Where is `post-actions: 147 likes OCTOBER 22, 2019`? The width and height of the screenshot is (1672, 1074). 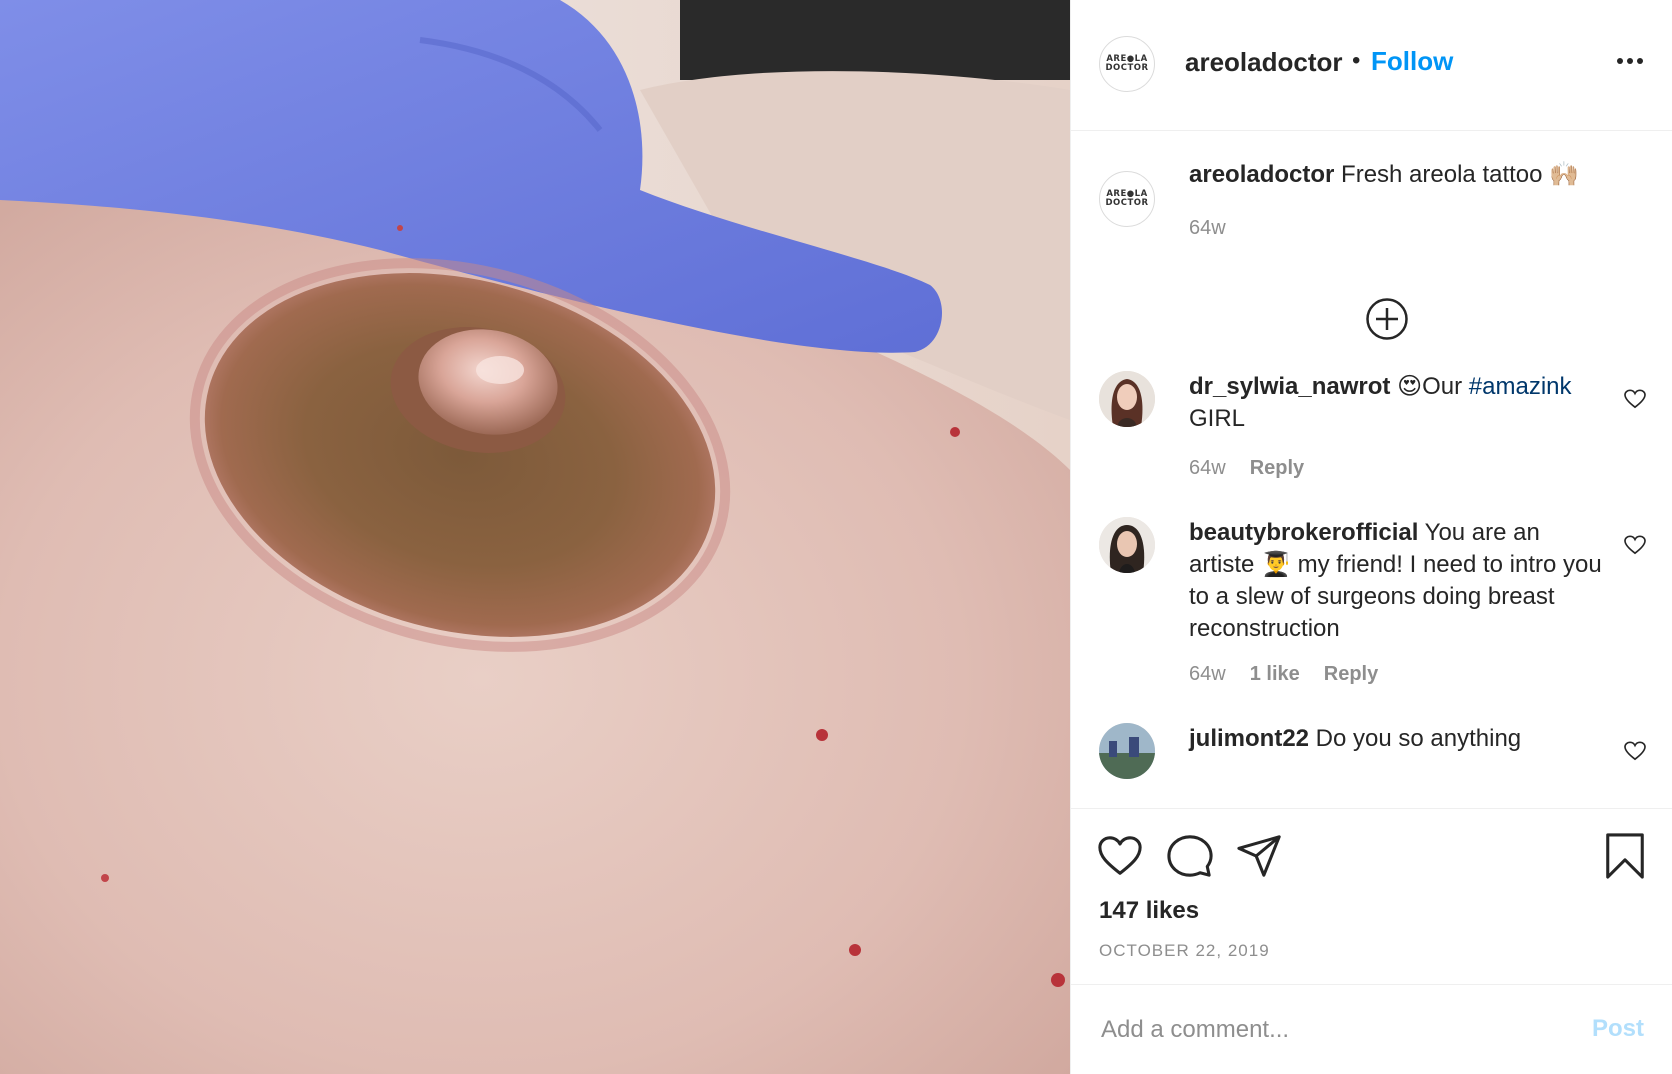
post-actions: 147 likes OCTOBER 22, 2019 is located at coordinates (1371, 896).